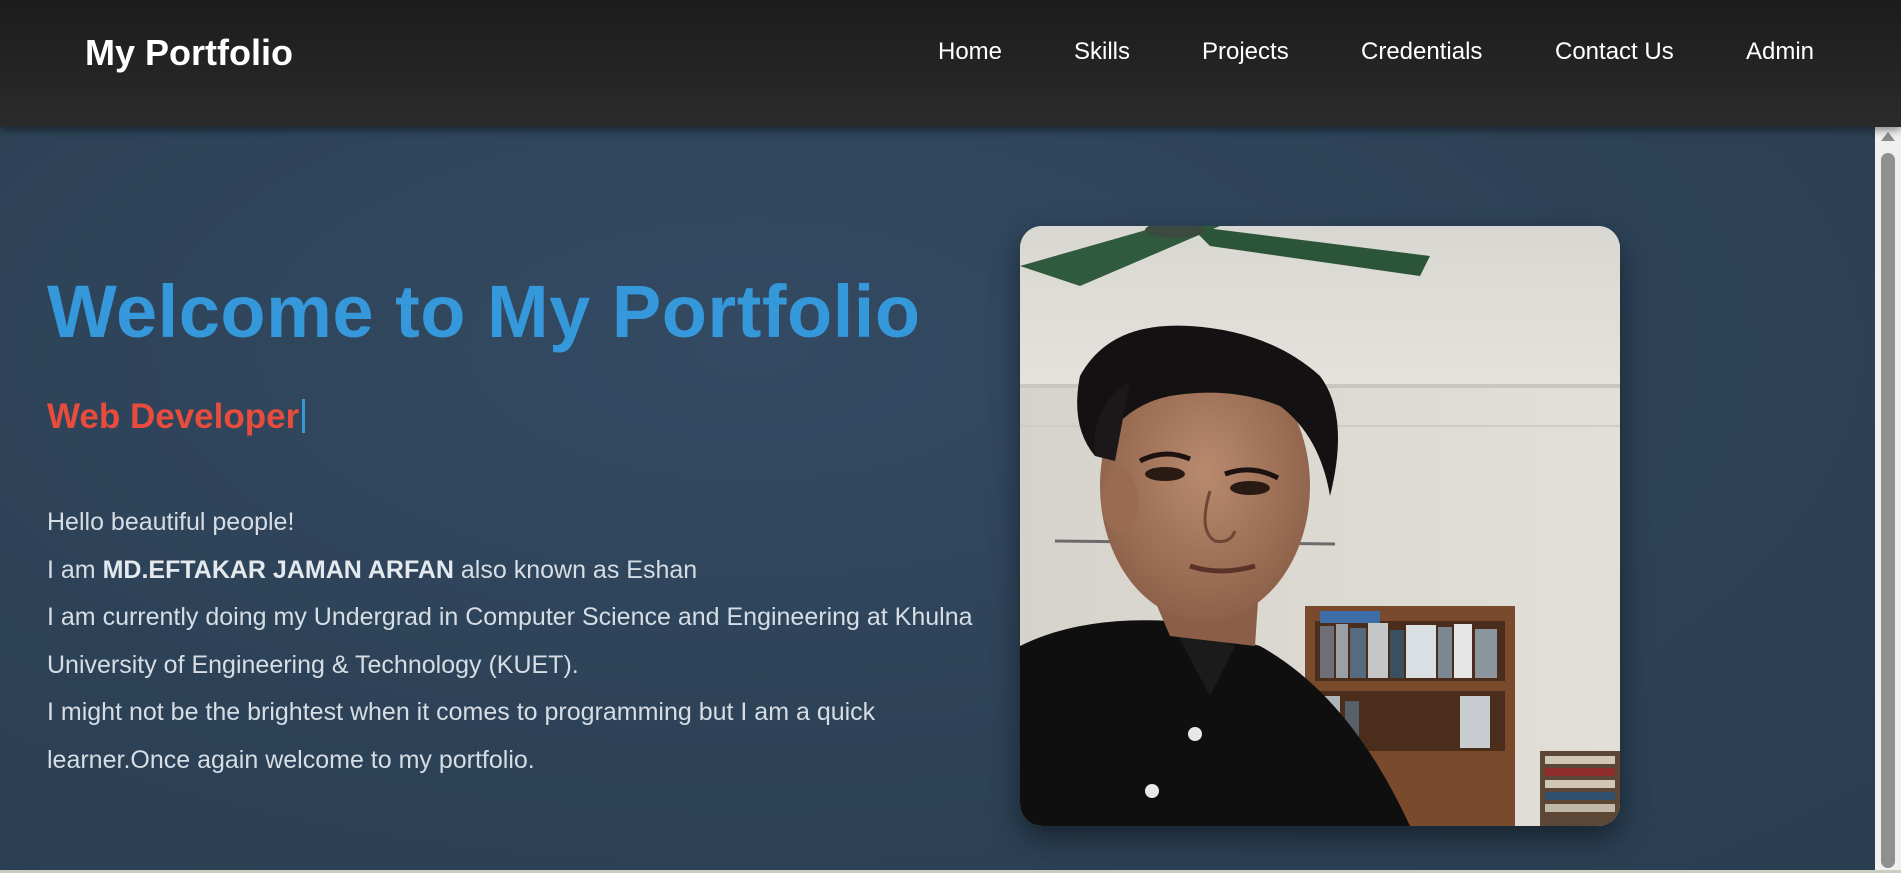  Describe the element at coordinates (1614, 52) in the screenshot. I see `nav-link-contact-us: Contact Us` at that location.